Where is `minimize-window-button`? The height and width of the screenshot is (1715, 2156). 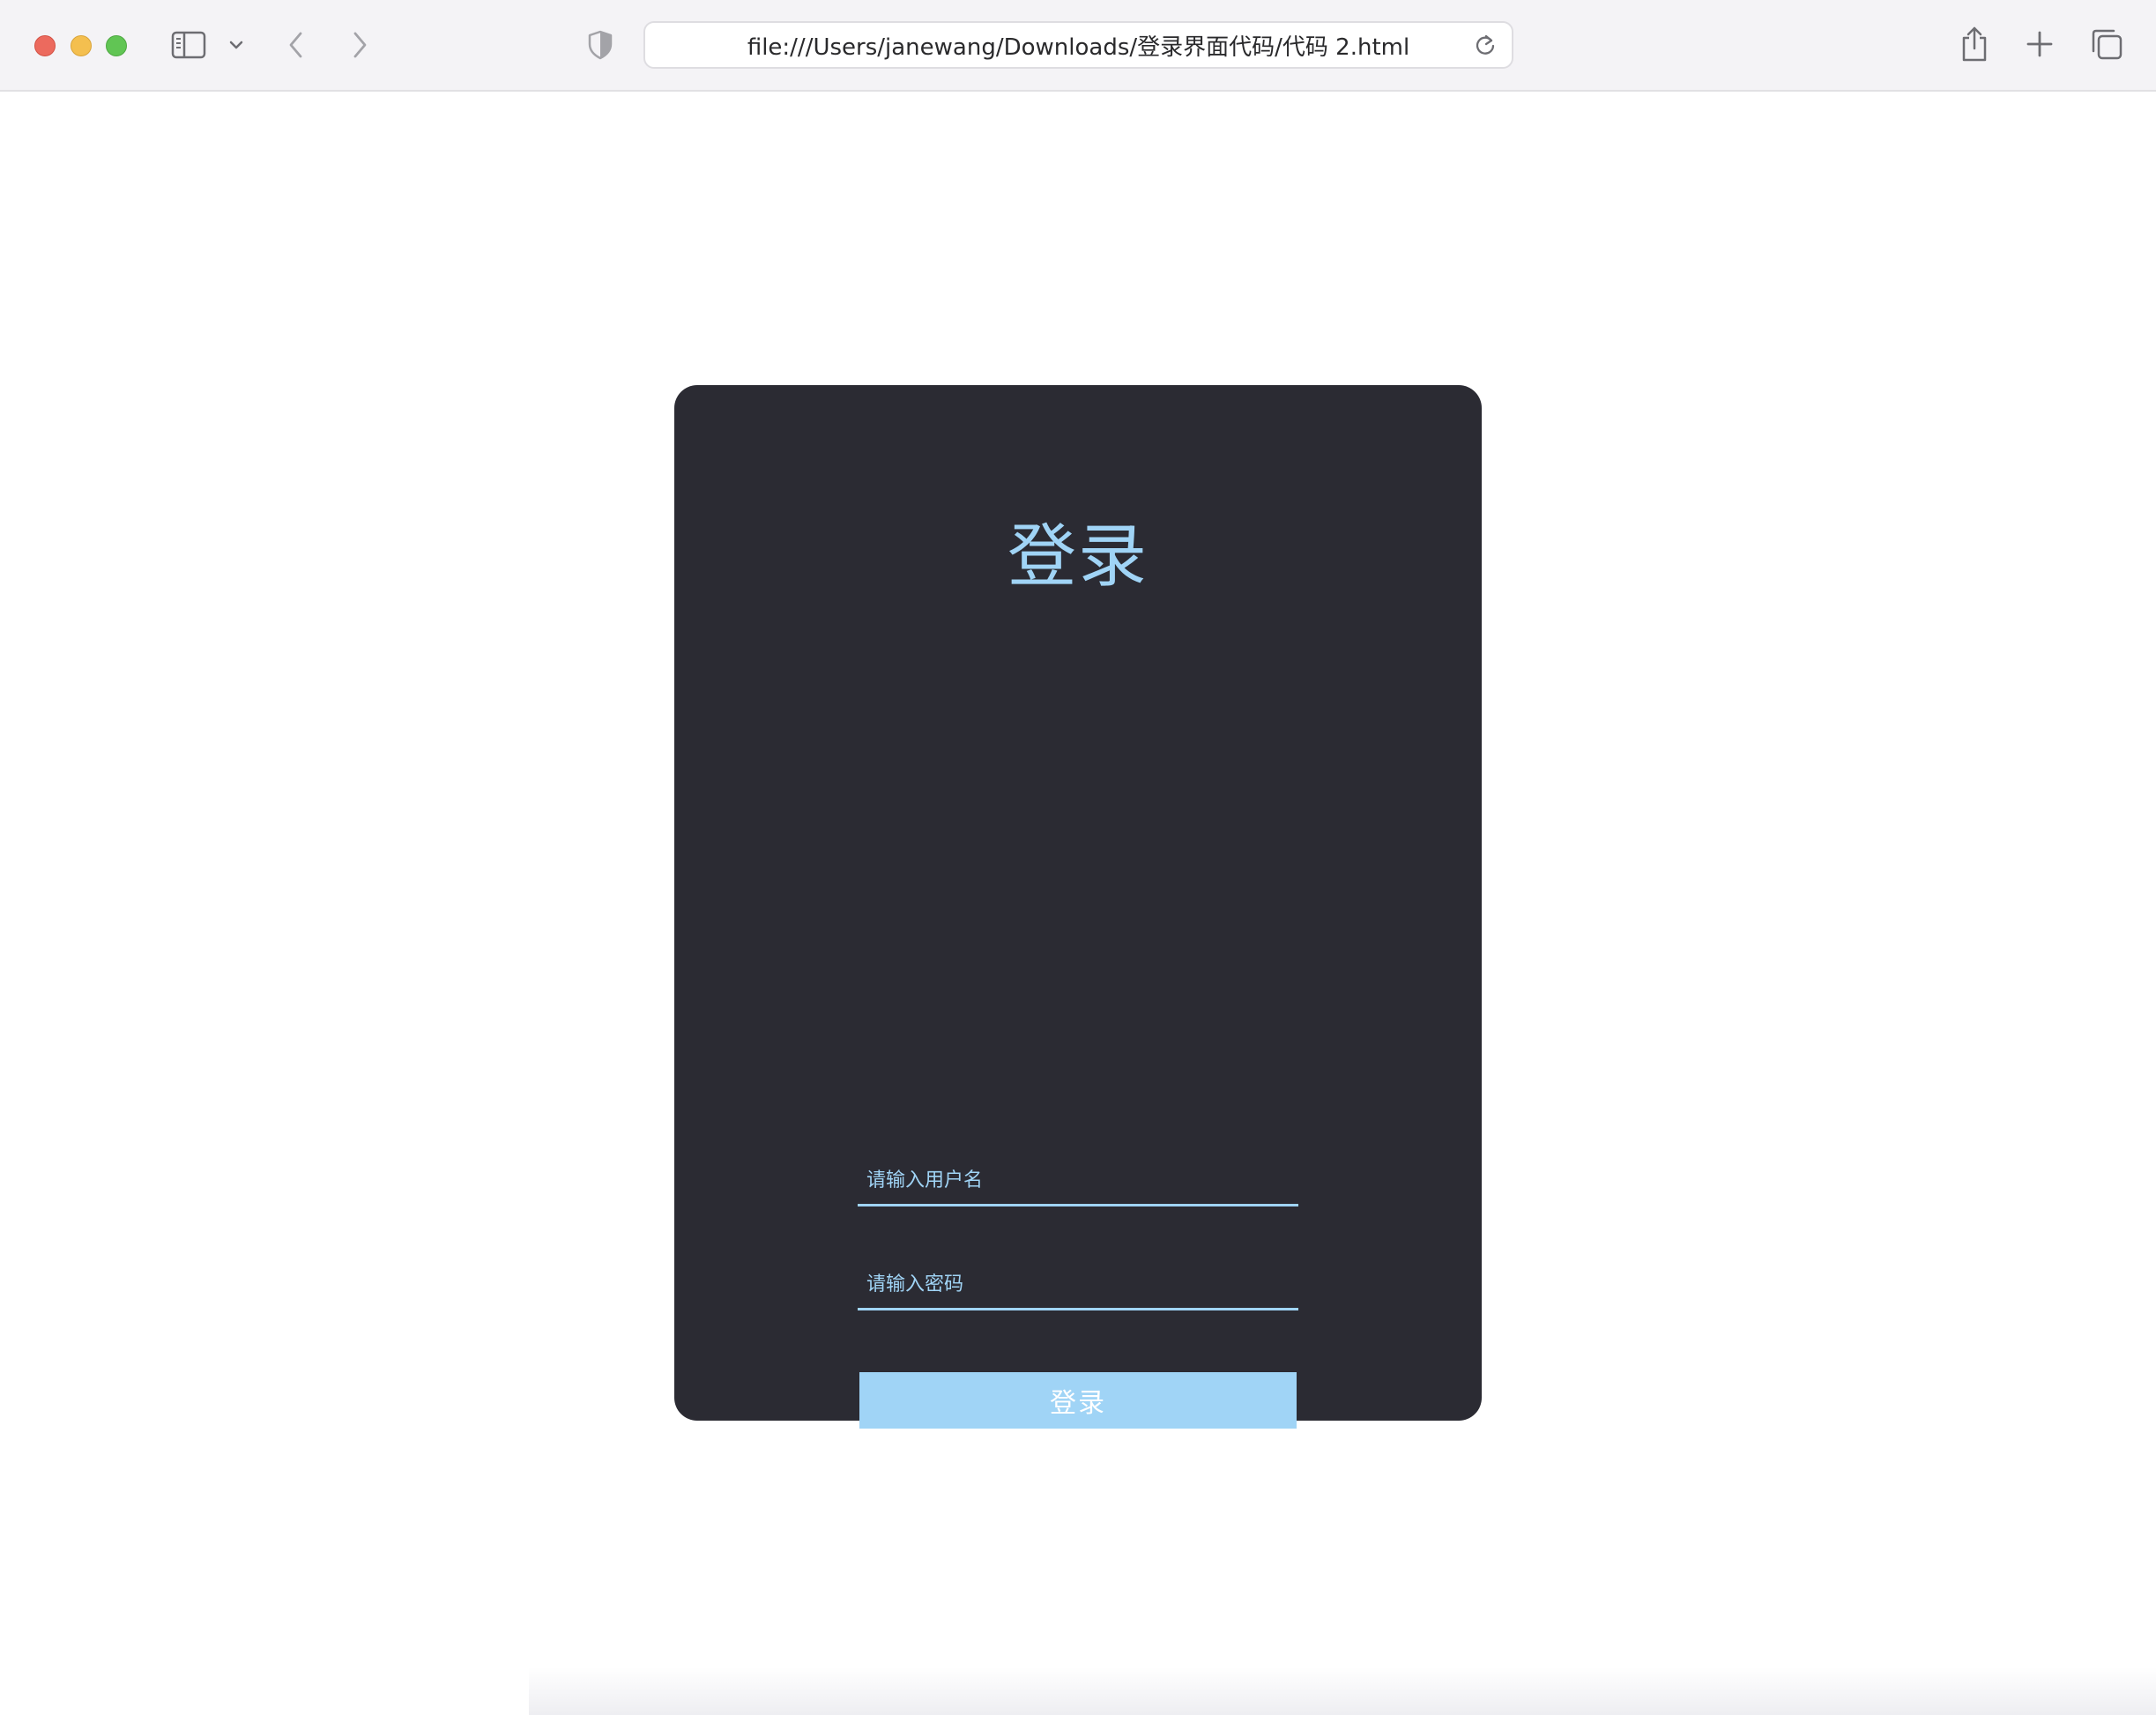
minimize-window-button is located at coordinates (81, 45).